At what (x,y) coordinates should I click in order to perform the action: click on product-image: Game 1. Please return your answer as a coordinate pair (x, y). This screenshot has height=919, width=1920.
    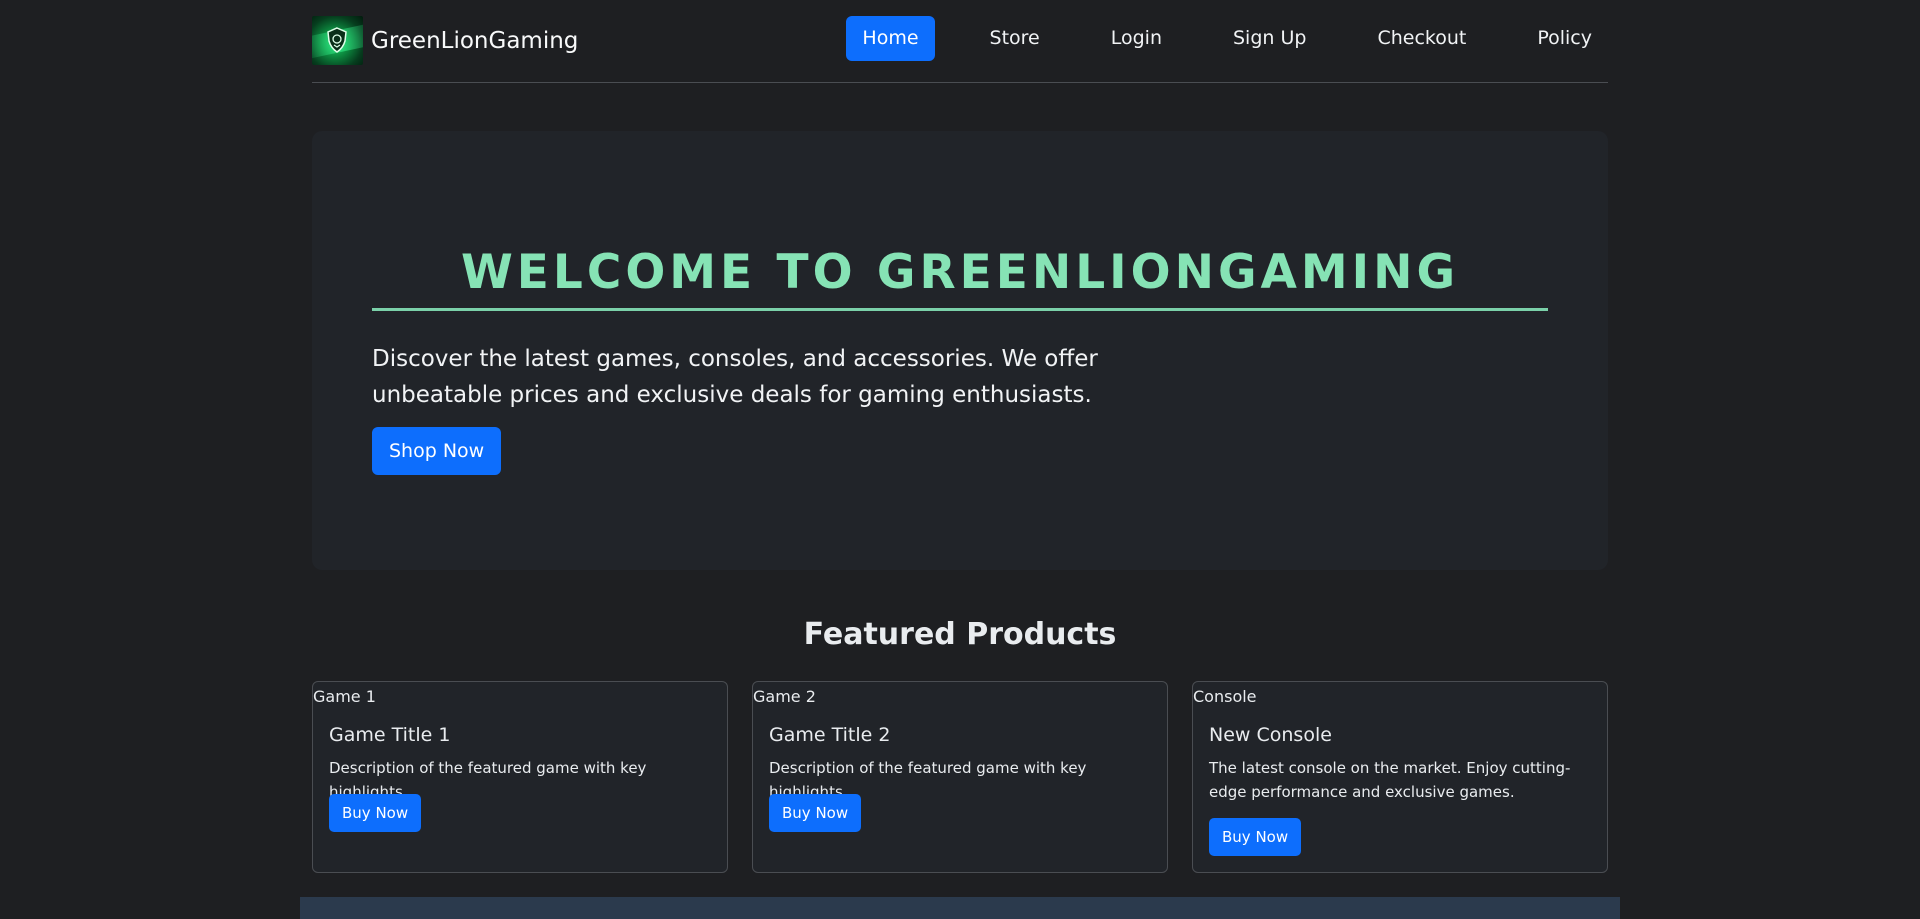
    Looking at the image, I should click on (344, 696).